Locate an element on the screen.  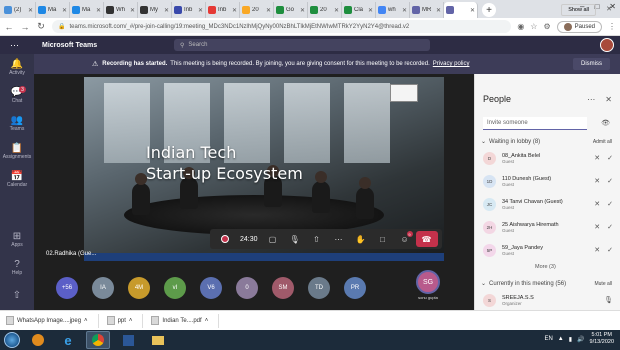
more-actions-icon: ⋯ is located at coordinates (339, 239).